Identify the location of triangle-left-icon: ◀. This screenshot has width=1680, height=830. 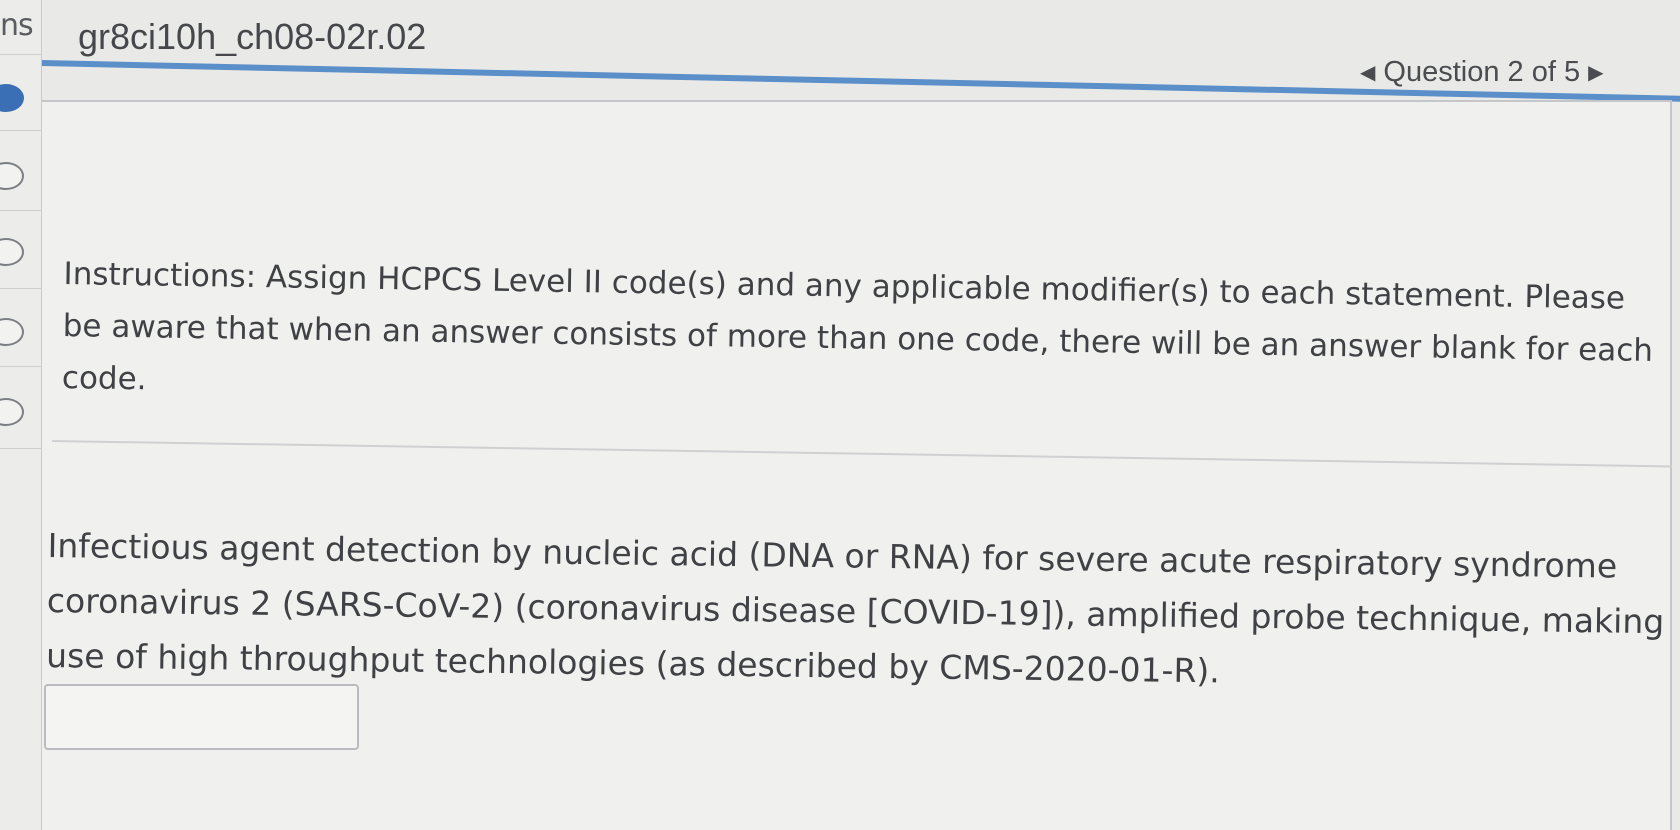
(1367, 72).